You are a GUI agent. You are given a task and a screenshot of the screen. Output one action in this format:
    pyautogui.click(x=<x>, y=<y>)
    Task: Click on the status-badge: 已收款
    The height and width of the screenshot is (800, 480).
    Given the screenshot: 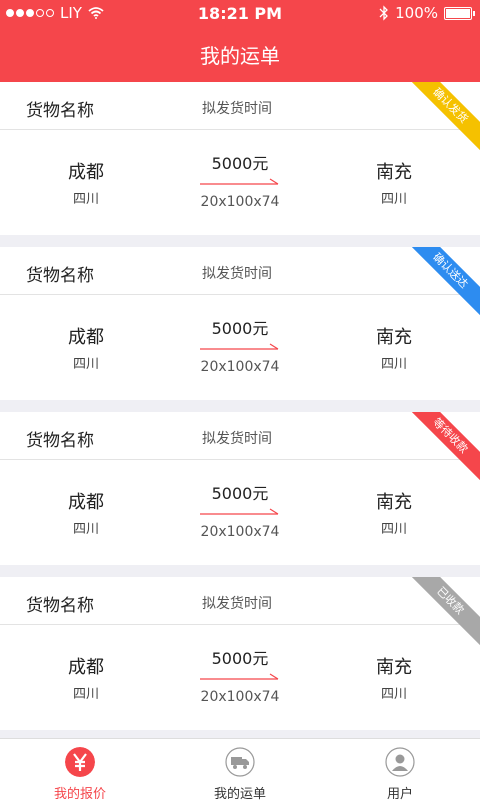 What is the action you would take?
    pyautogui.click(x=440, y=614)
    